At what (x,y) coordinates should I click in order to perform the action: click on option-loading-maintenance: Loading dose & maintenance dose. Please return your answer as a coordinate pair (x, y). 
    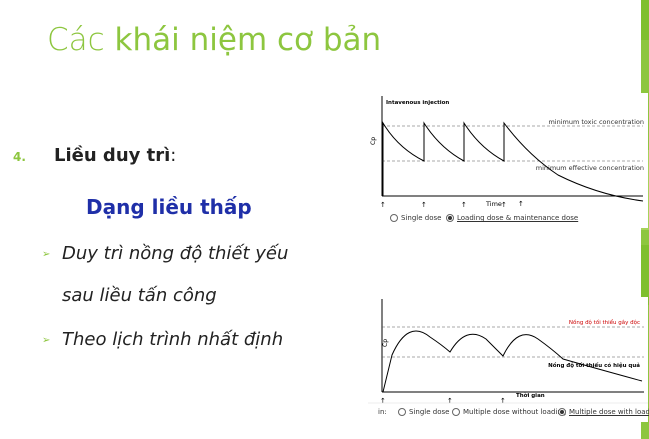
    Looking at the image, I should click on (512, 218).